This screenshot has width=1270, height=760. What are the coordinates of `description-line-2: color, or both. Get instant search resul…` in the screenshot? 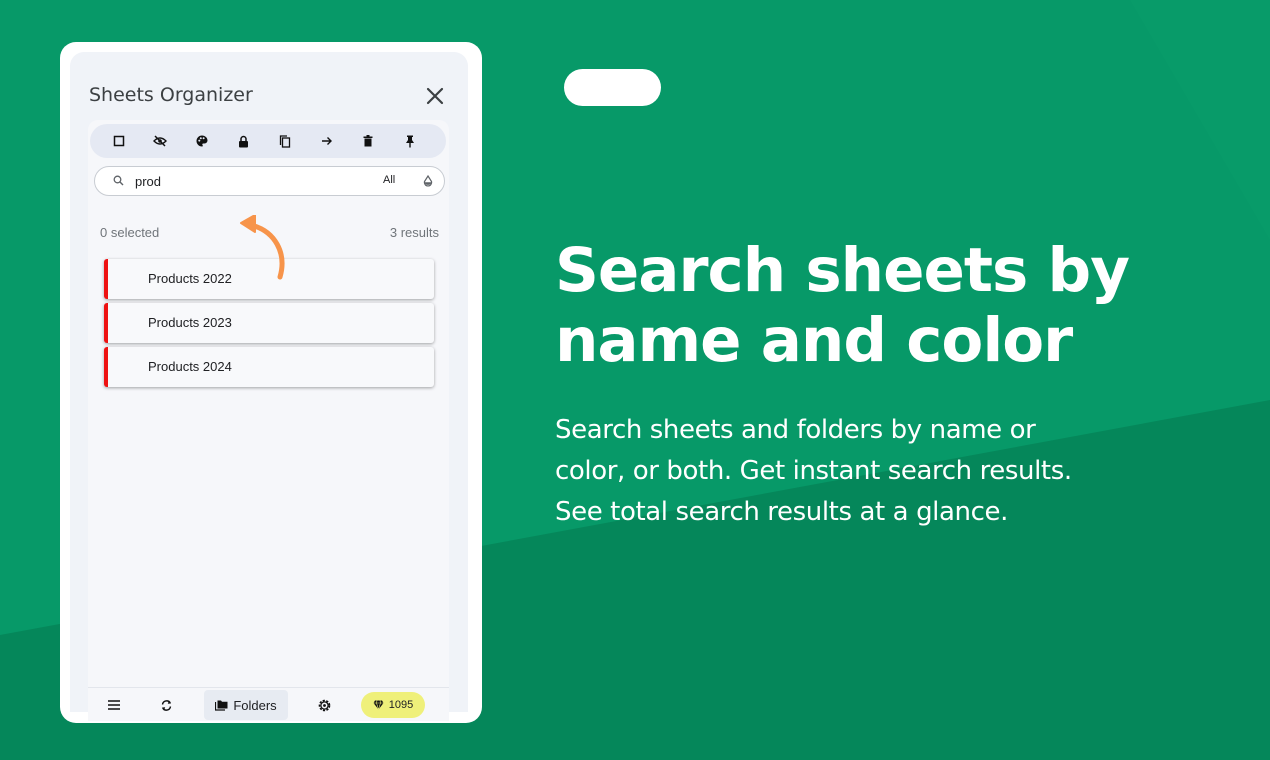 It's located at (813, 471).